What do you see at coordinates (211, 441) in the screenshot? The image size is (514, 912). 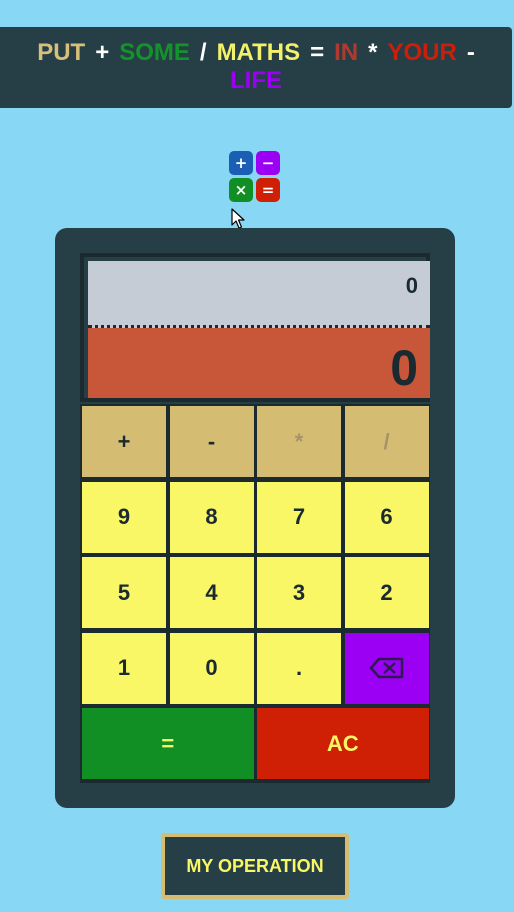 I see `minus-button: -` at bounding box center [211, 441].